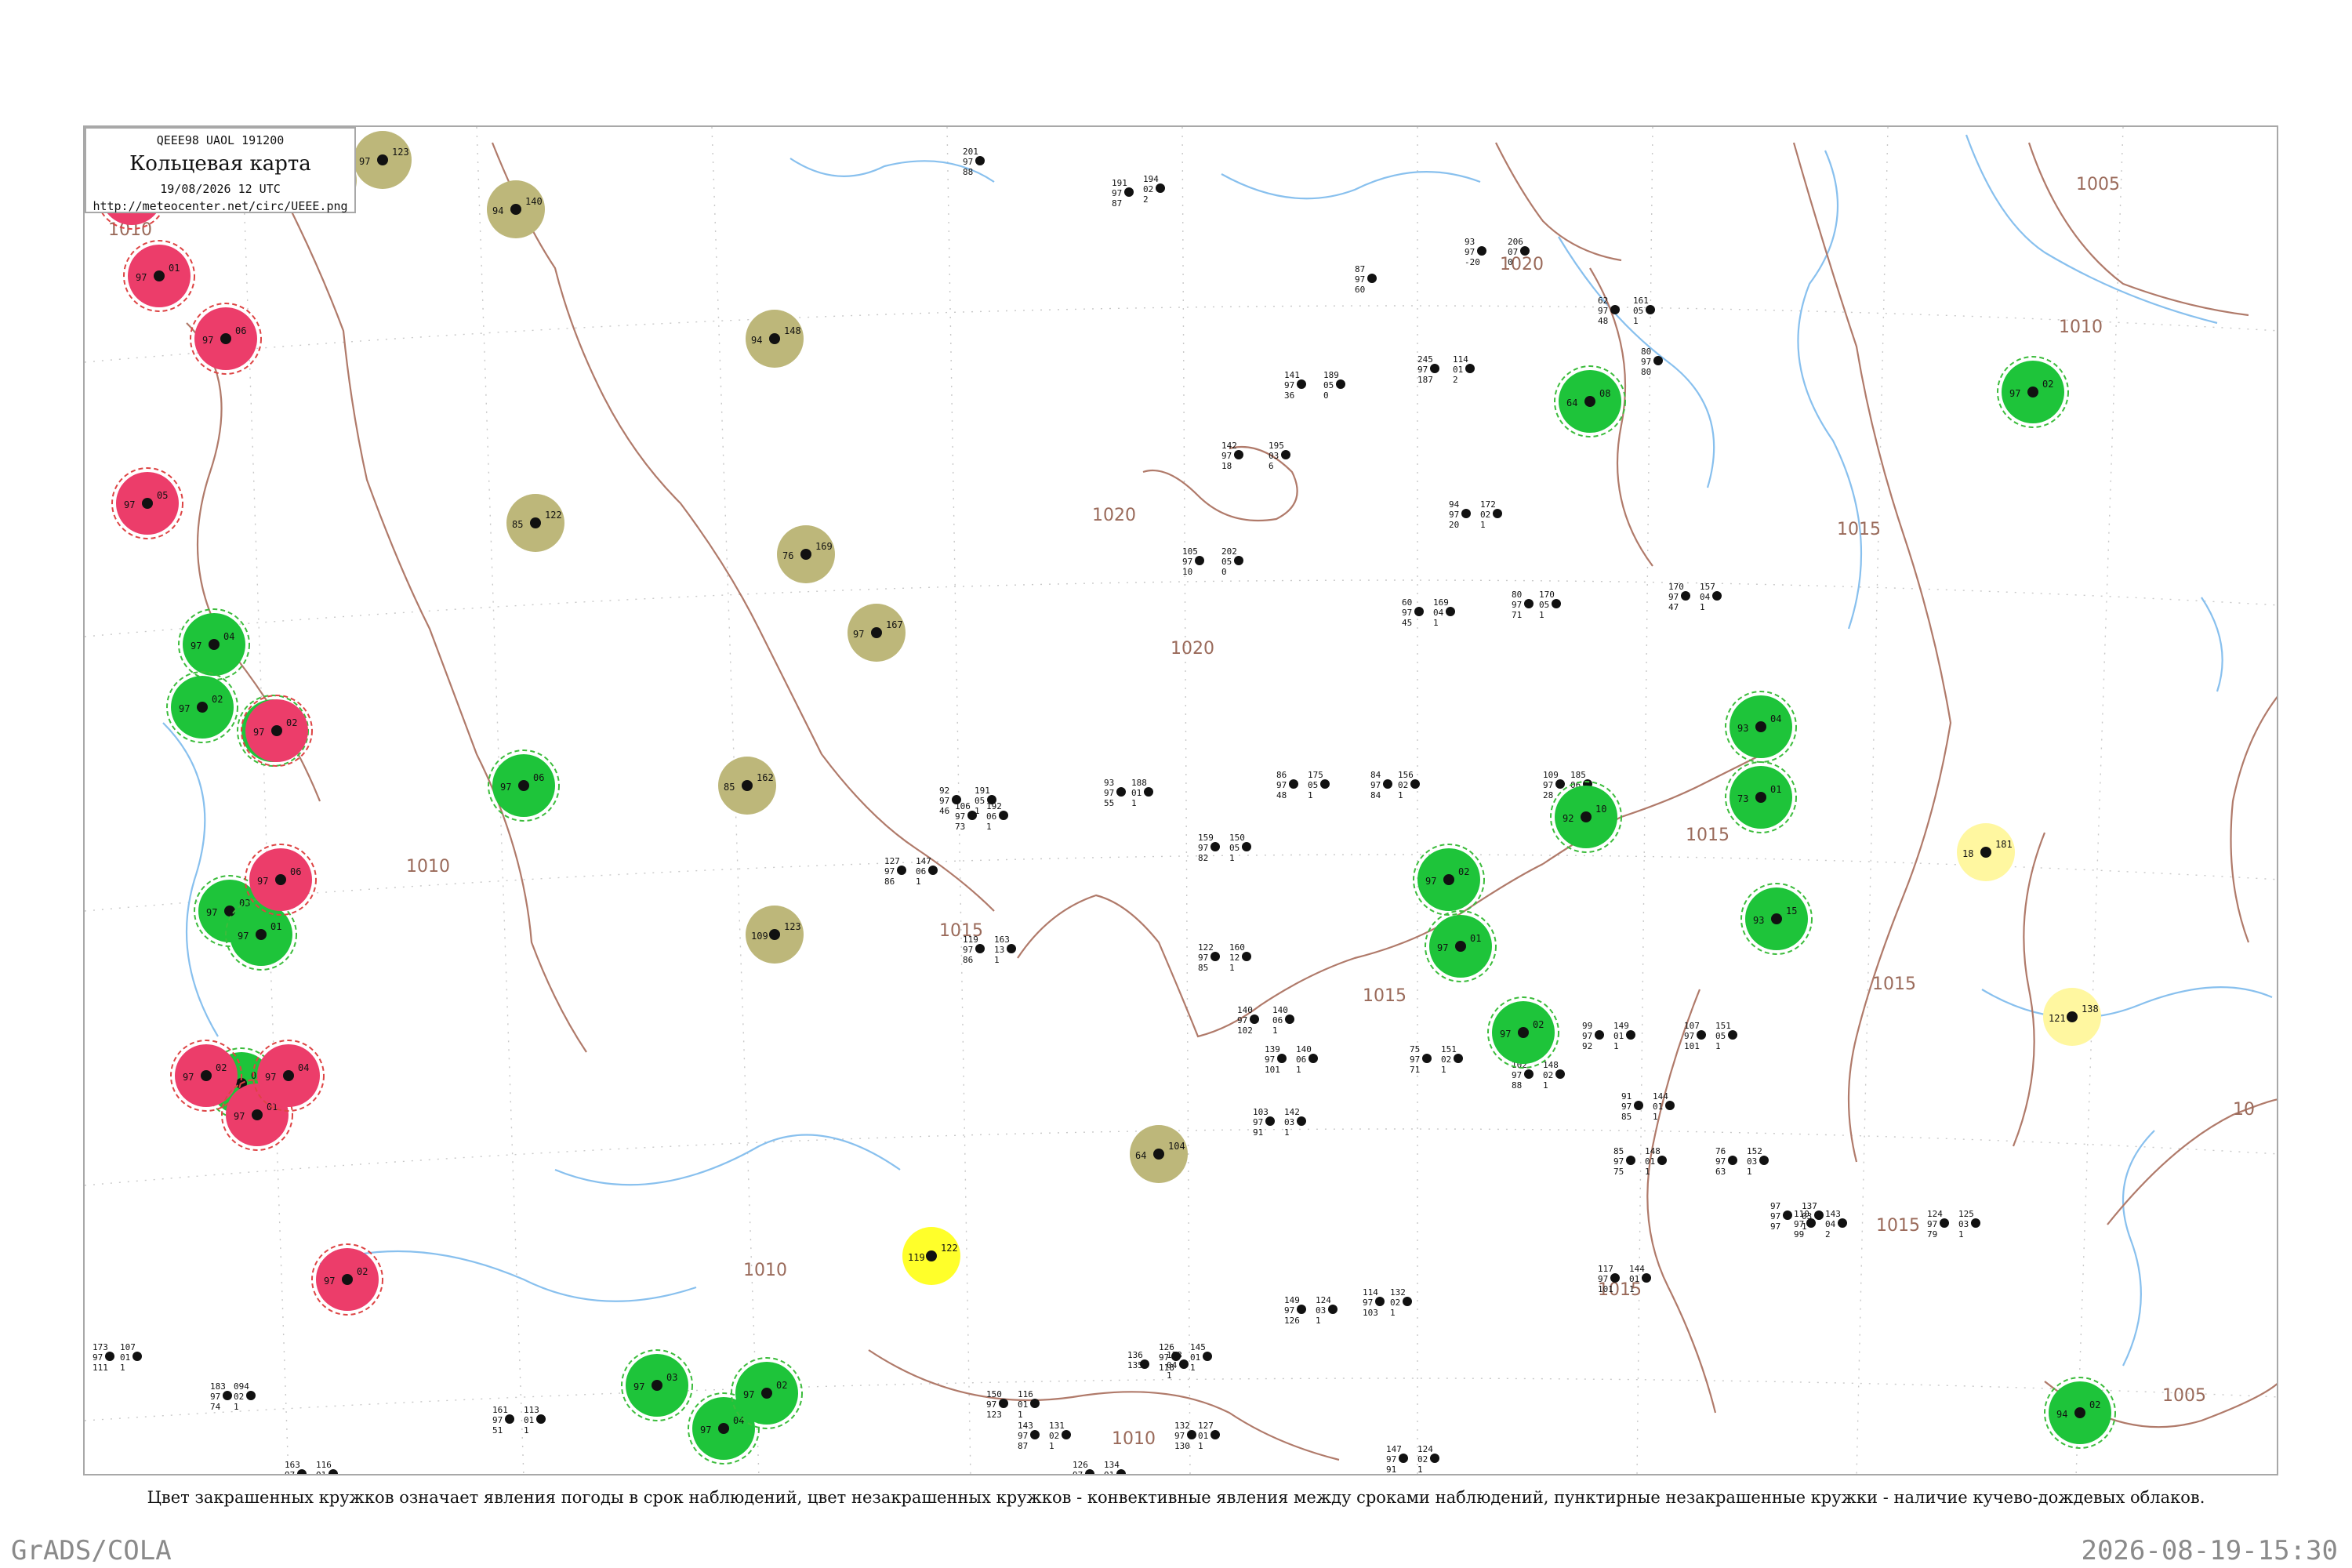 The image size is (2352, 1568). What do you see at coordinates (949, 1248) in the screenshot?
I see `station-value: 122` at bounding box center [949, 1248].